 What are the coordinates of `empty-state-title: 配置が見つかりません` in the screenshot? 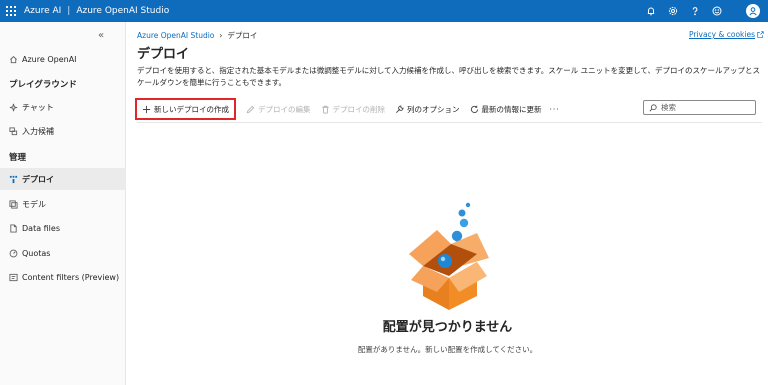 It's located at (447, 327).